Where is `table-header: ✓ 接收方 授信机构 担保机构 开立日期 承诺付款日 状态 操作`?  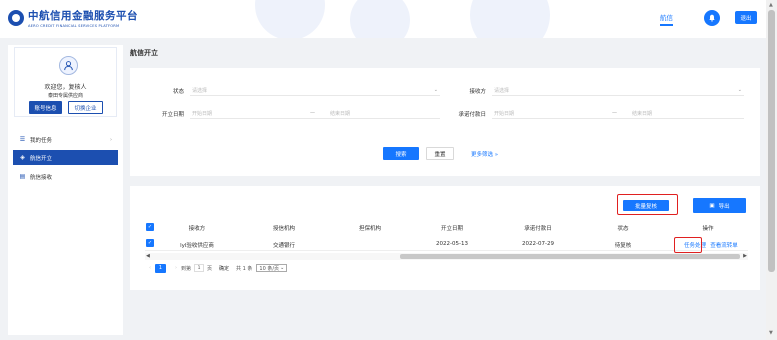 table-header: ✓ 接收方 授信机构 担保机构 开立日期 承诺付款日 状态 操作 is located at coordinates (446, 229).